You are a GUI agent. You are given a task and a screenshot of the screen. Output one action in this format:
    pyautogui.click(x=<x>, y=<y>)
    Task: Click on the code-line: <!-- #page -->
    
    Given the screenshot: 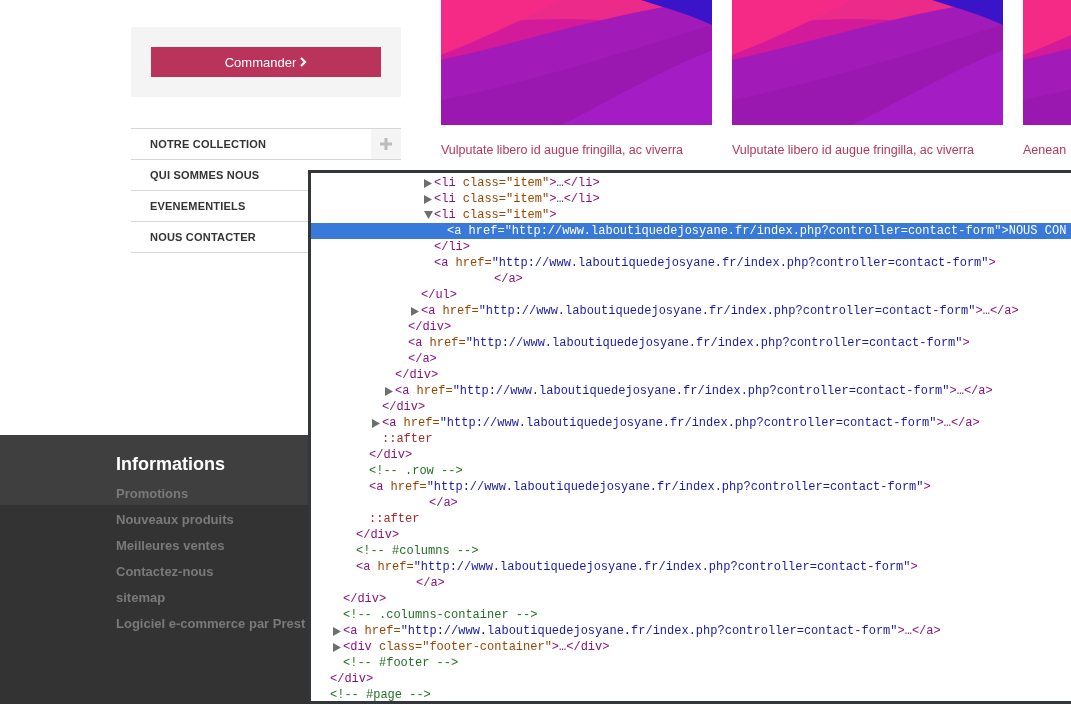 What is the action you would take?
    pyautogui.click(x=691, y=694)
    